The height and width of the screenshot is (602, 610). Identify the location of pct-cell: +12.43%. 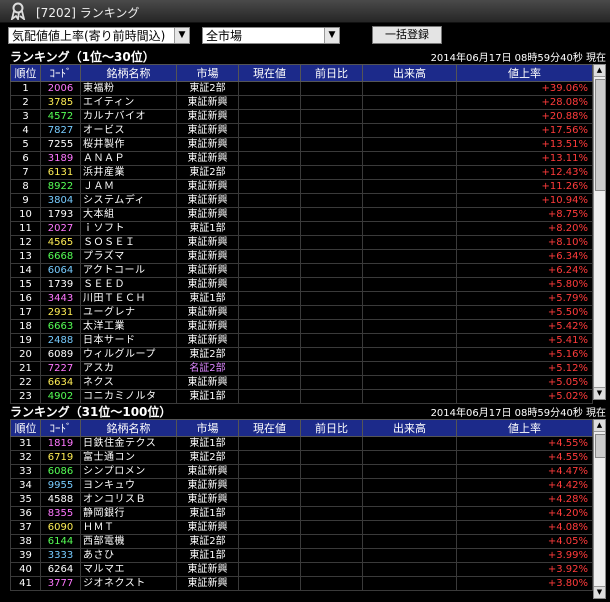
(524, 172).